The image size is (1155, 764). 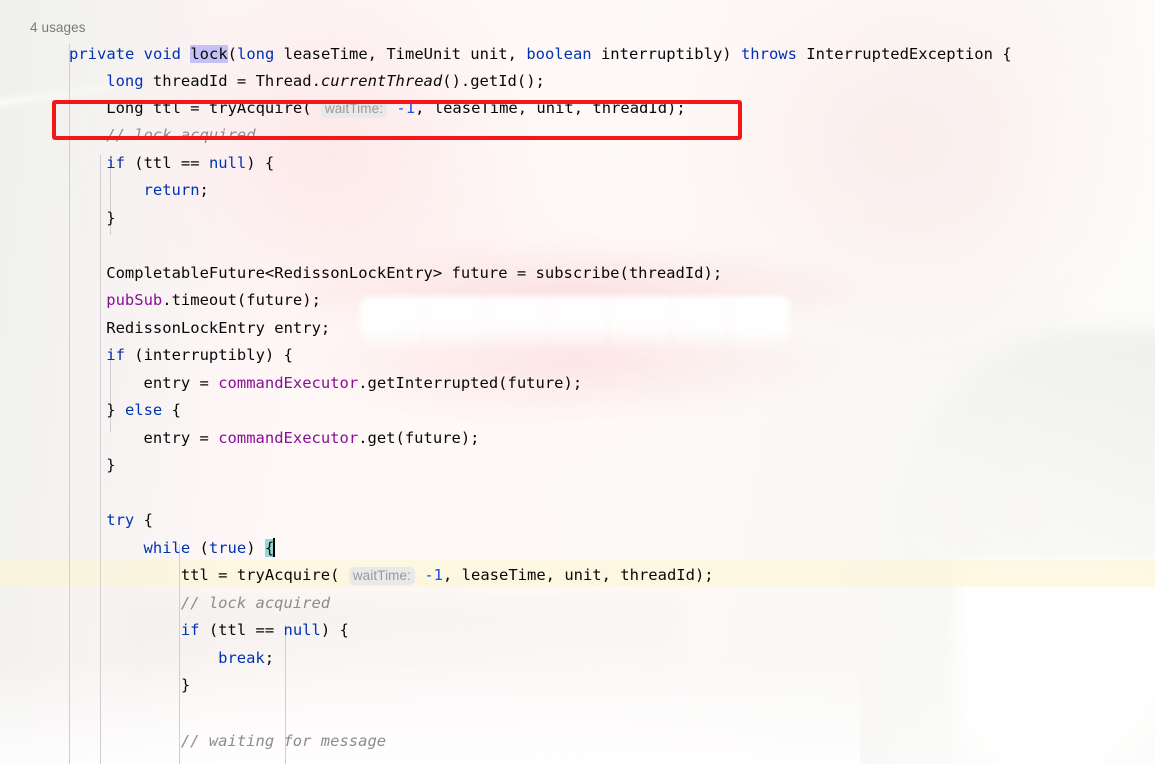 What do you see at coordinates (213, 108) in the screenshot?
I see `code-token: Long ttl = tryAcquire(` at bounding box center [213, 108].